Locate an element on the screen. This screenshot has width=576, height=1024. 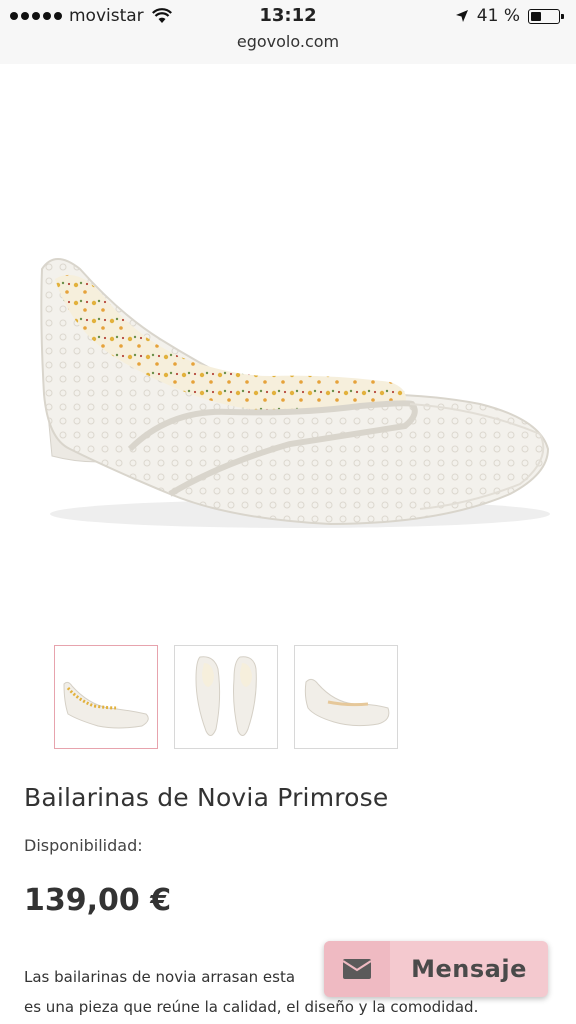
message-button: Mensaje is located at coordinates (436, 969).